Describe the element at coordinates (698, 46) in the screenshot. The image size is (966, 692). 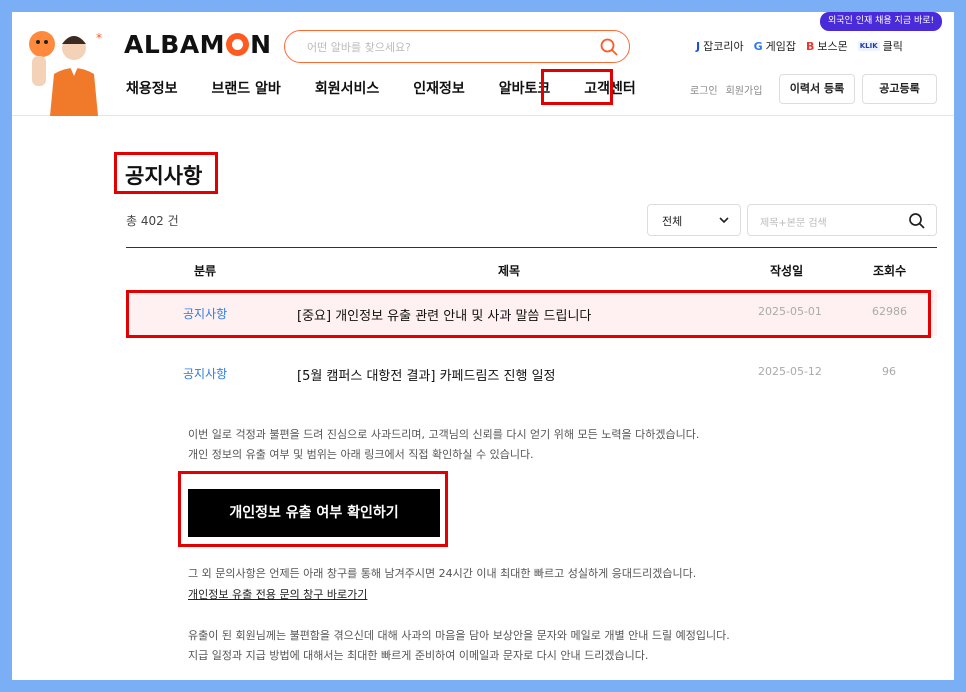
I see `jobkorea-icon: J` at that location.